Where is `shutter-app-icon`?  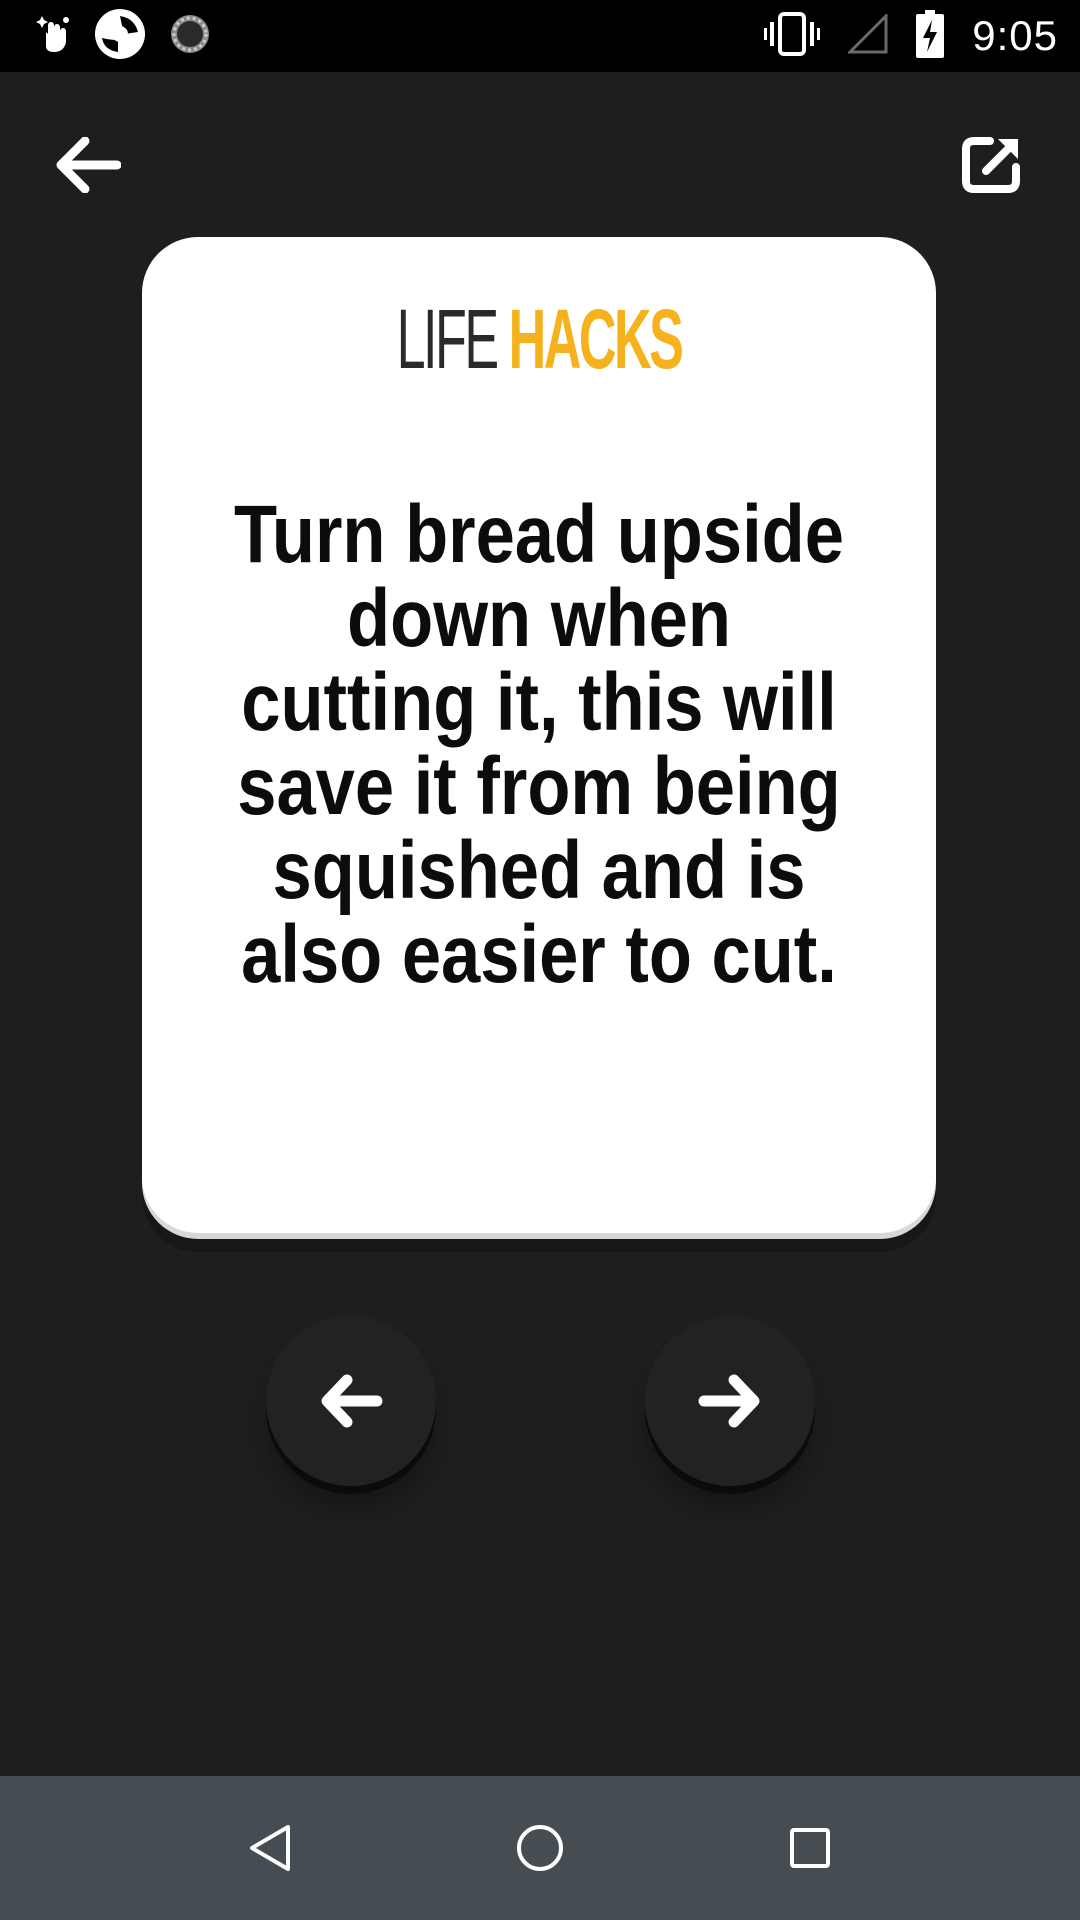
shutter-app-icon is located at coordinates (120, 36).